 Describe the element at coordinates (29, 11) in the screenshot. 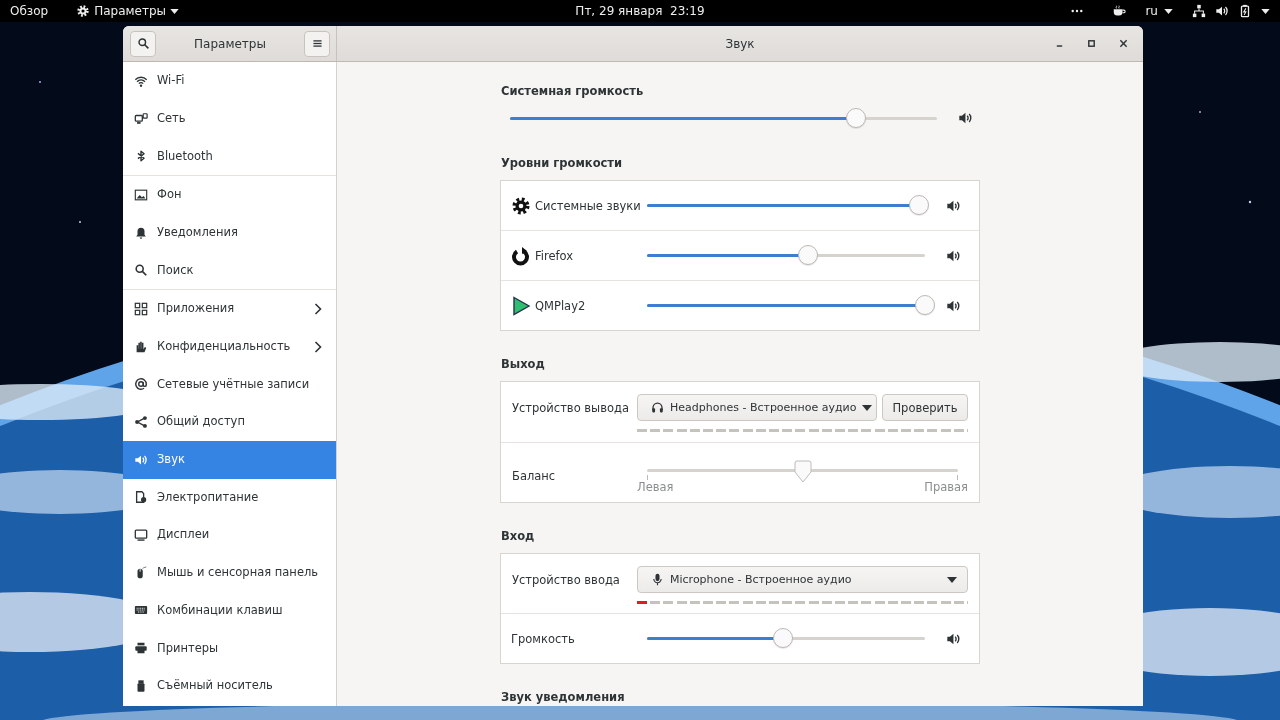

I see `activities-button: Обзор` at that location.